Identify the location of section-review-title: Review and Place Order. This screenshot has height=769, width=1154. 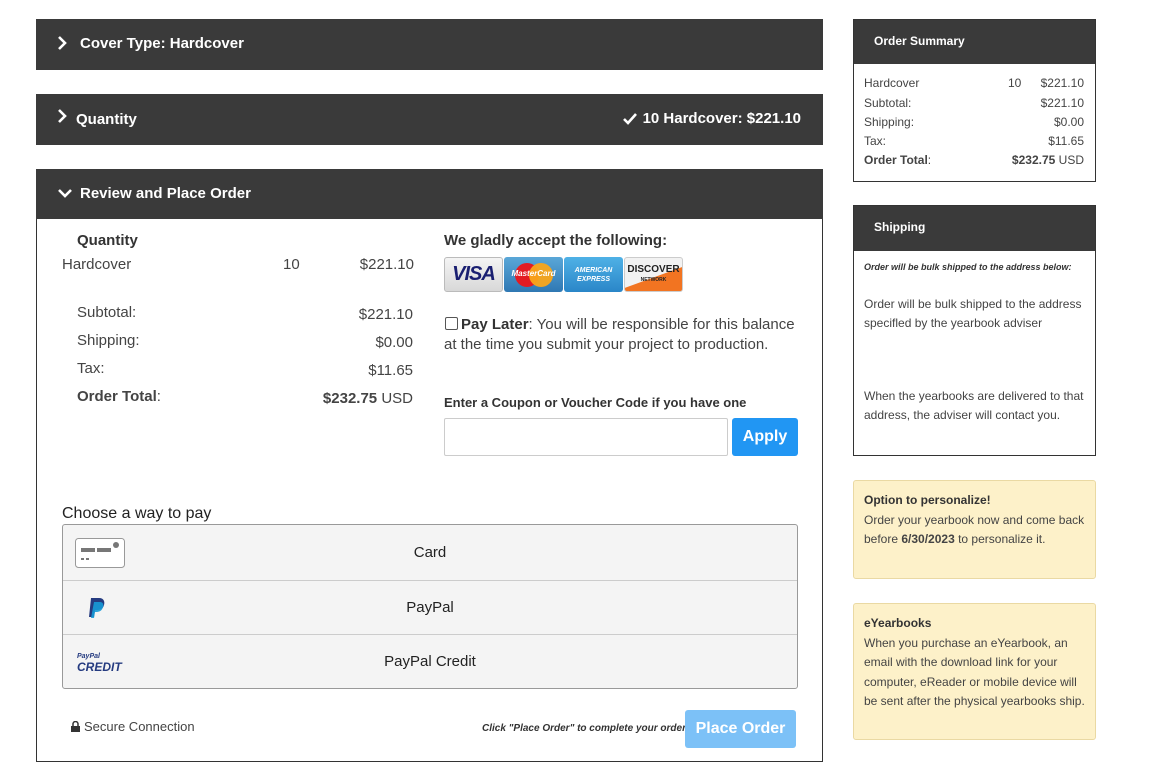
(165, 193).